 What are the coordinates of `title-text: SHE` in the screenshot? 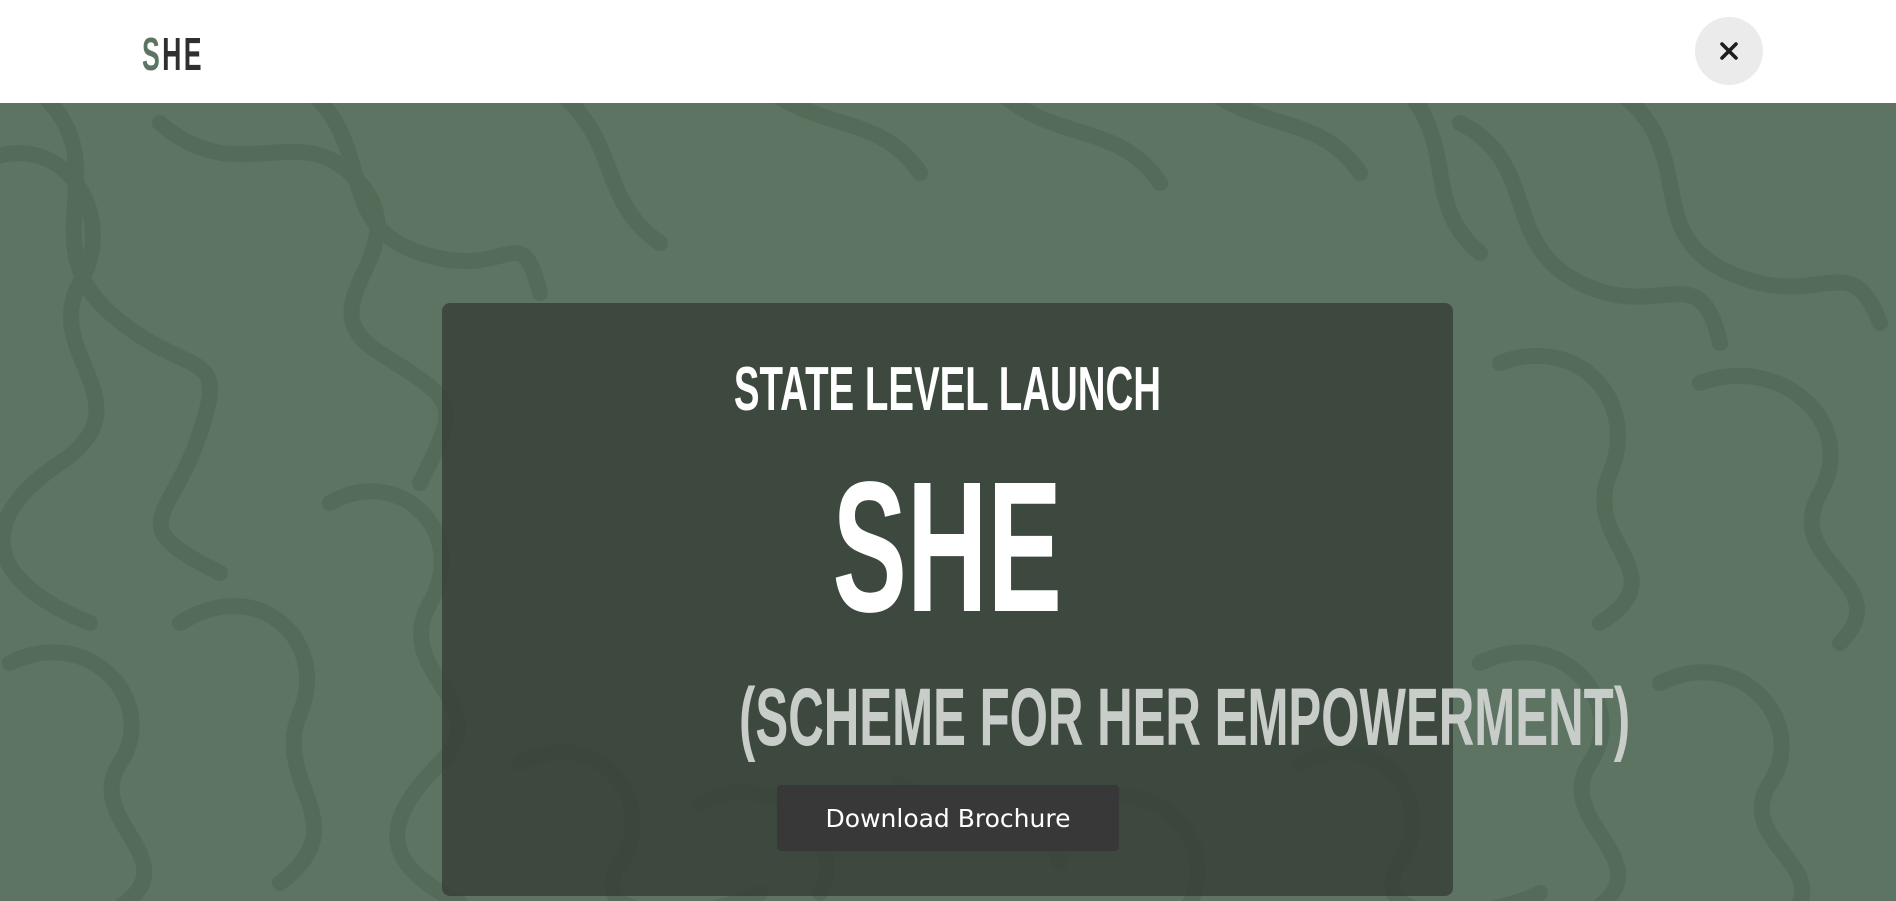 It's located at (947, 547).